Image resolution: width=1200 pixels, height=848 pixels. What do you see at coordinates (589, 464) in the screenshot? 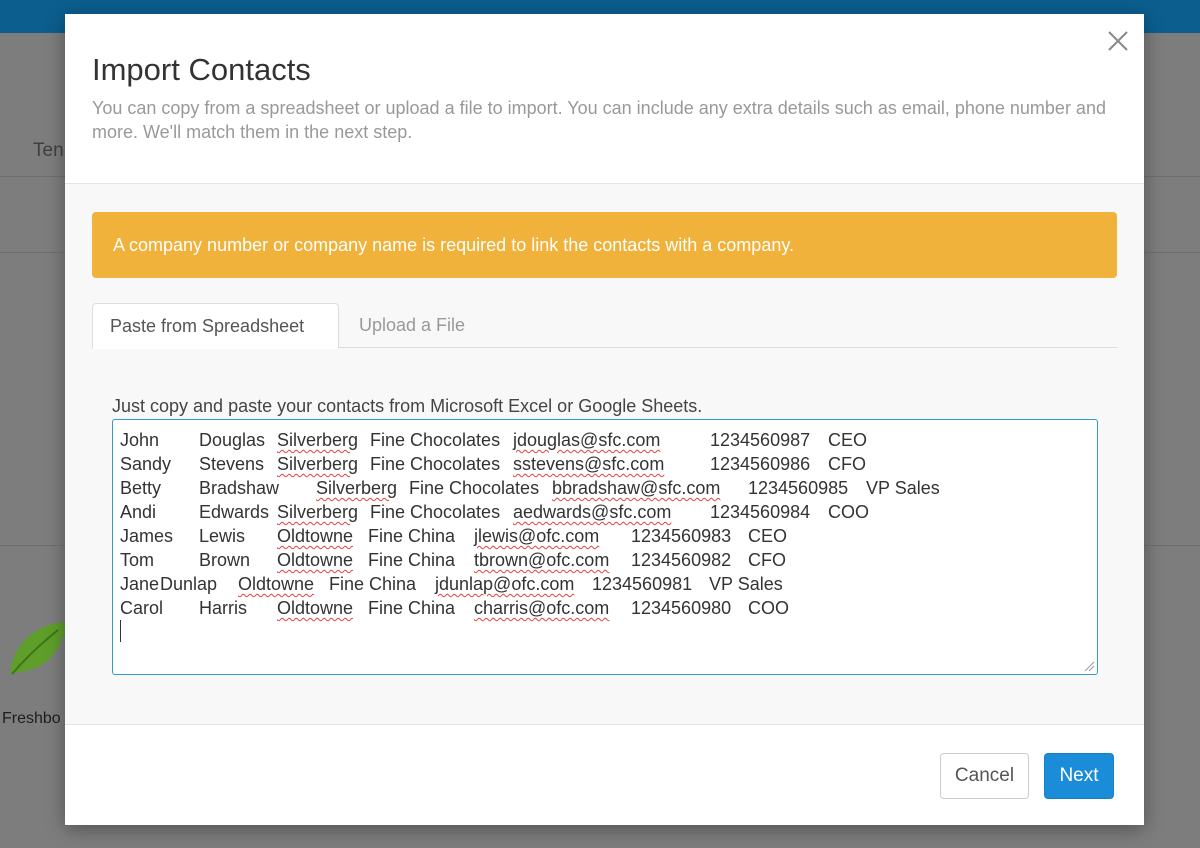
I see `email: sstevens@sfc.com` at bounding box center [589, 464].